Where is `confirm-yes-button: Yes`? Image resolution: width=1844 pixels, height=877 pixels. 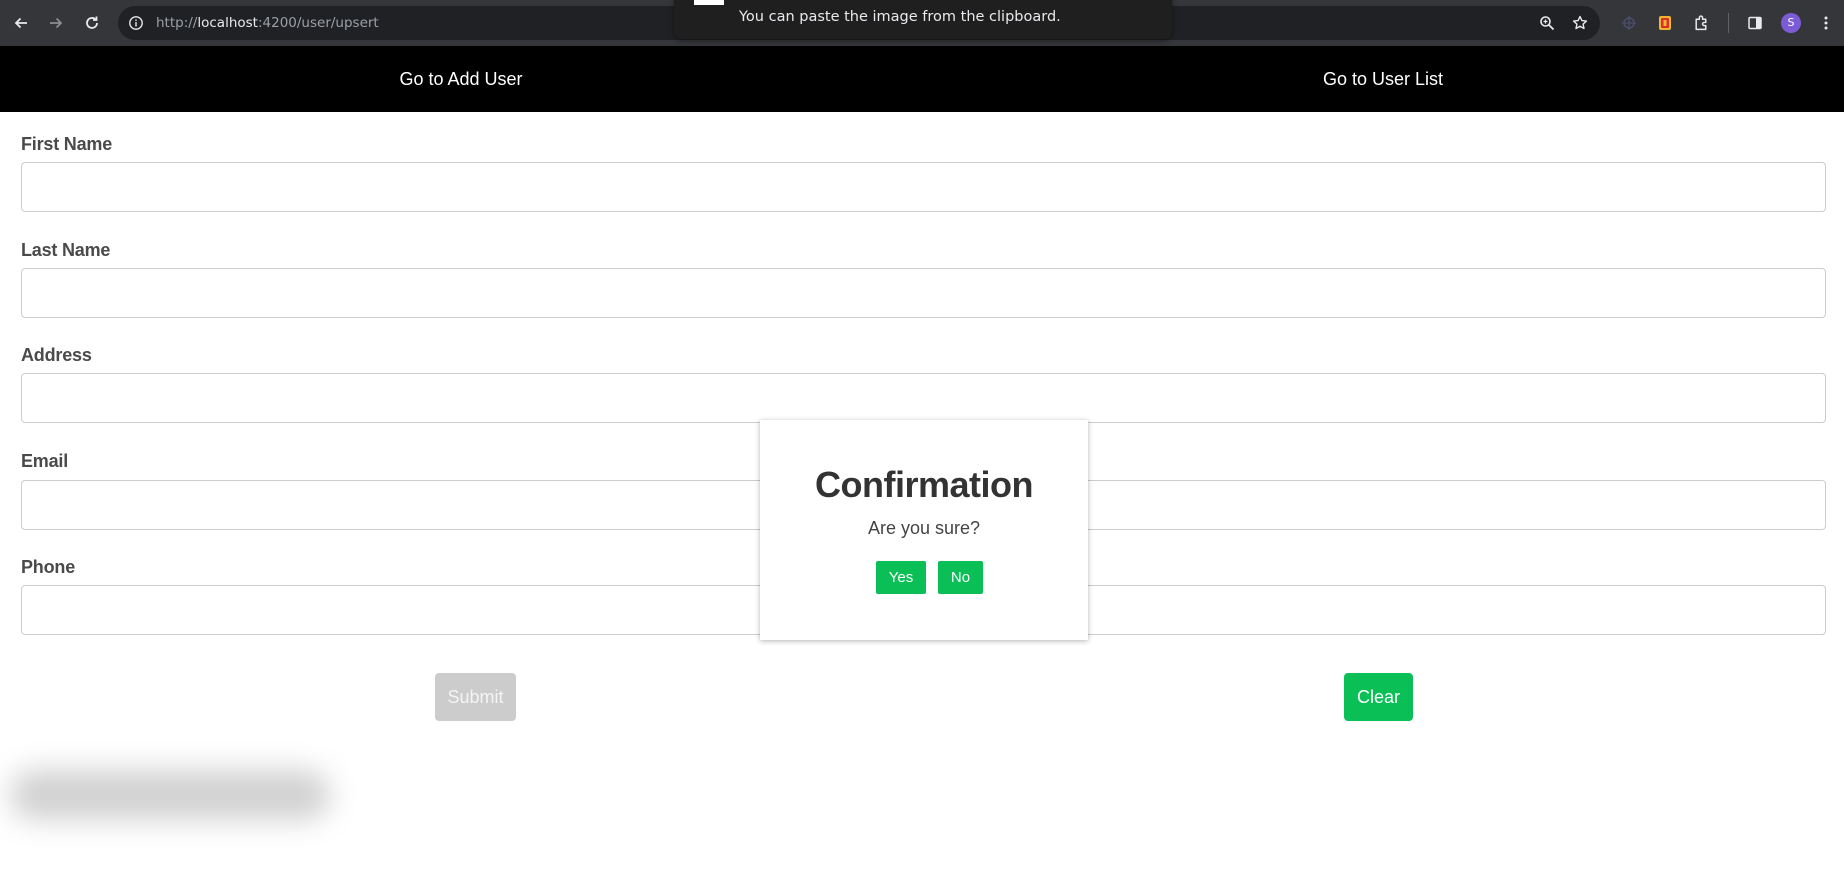
confirm-yes-button: Yes is located at coordinates (901, 577).